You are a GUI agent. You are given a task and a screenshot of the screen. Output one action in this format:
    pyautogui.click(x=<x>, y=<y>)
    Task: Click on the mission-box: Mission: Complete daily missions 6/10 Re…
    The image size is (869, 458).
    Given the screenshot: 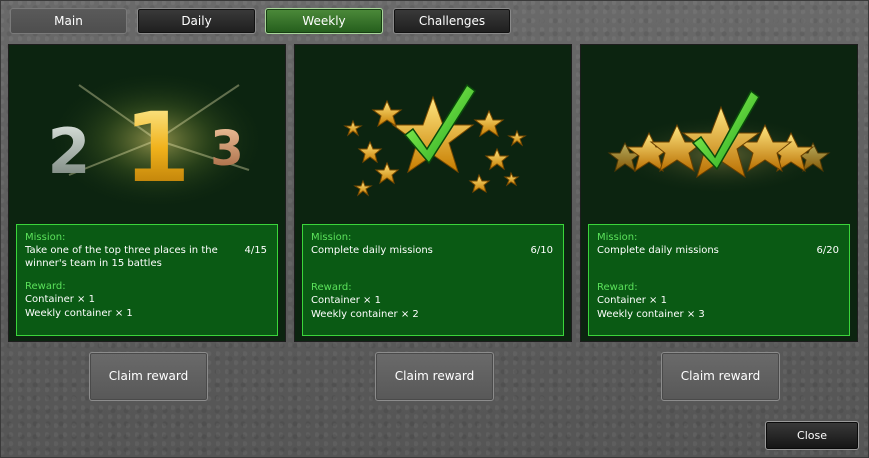 What is the action you would take?
    pyautogui.click(x=433, y=280)
    